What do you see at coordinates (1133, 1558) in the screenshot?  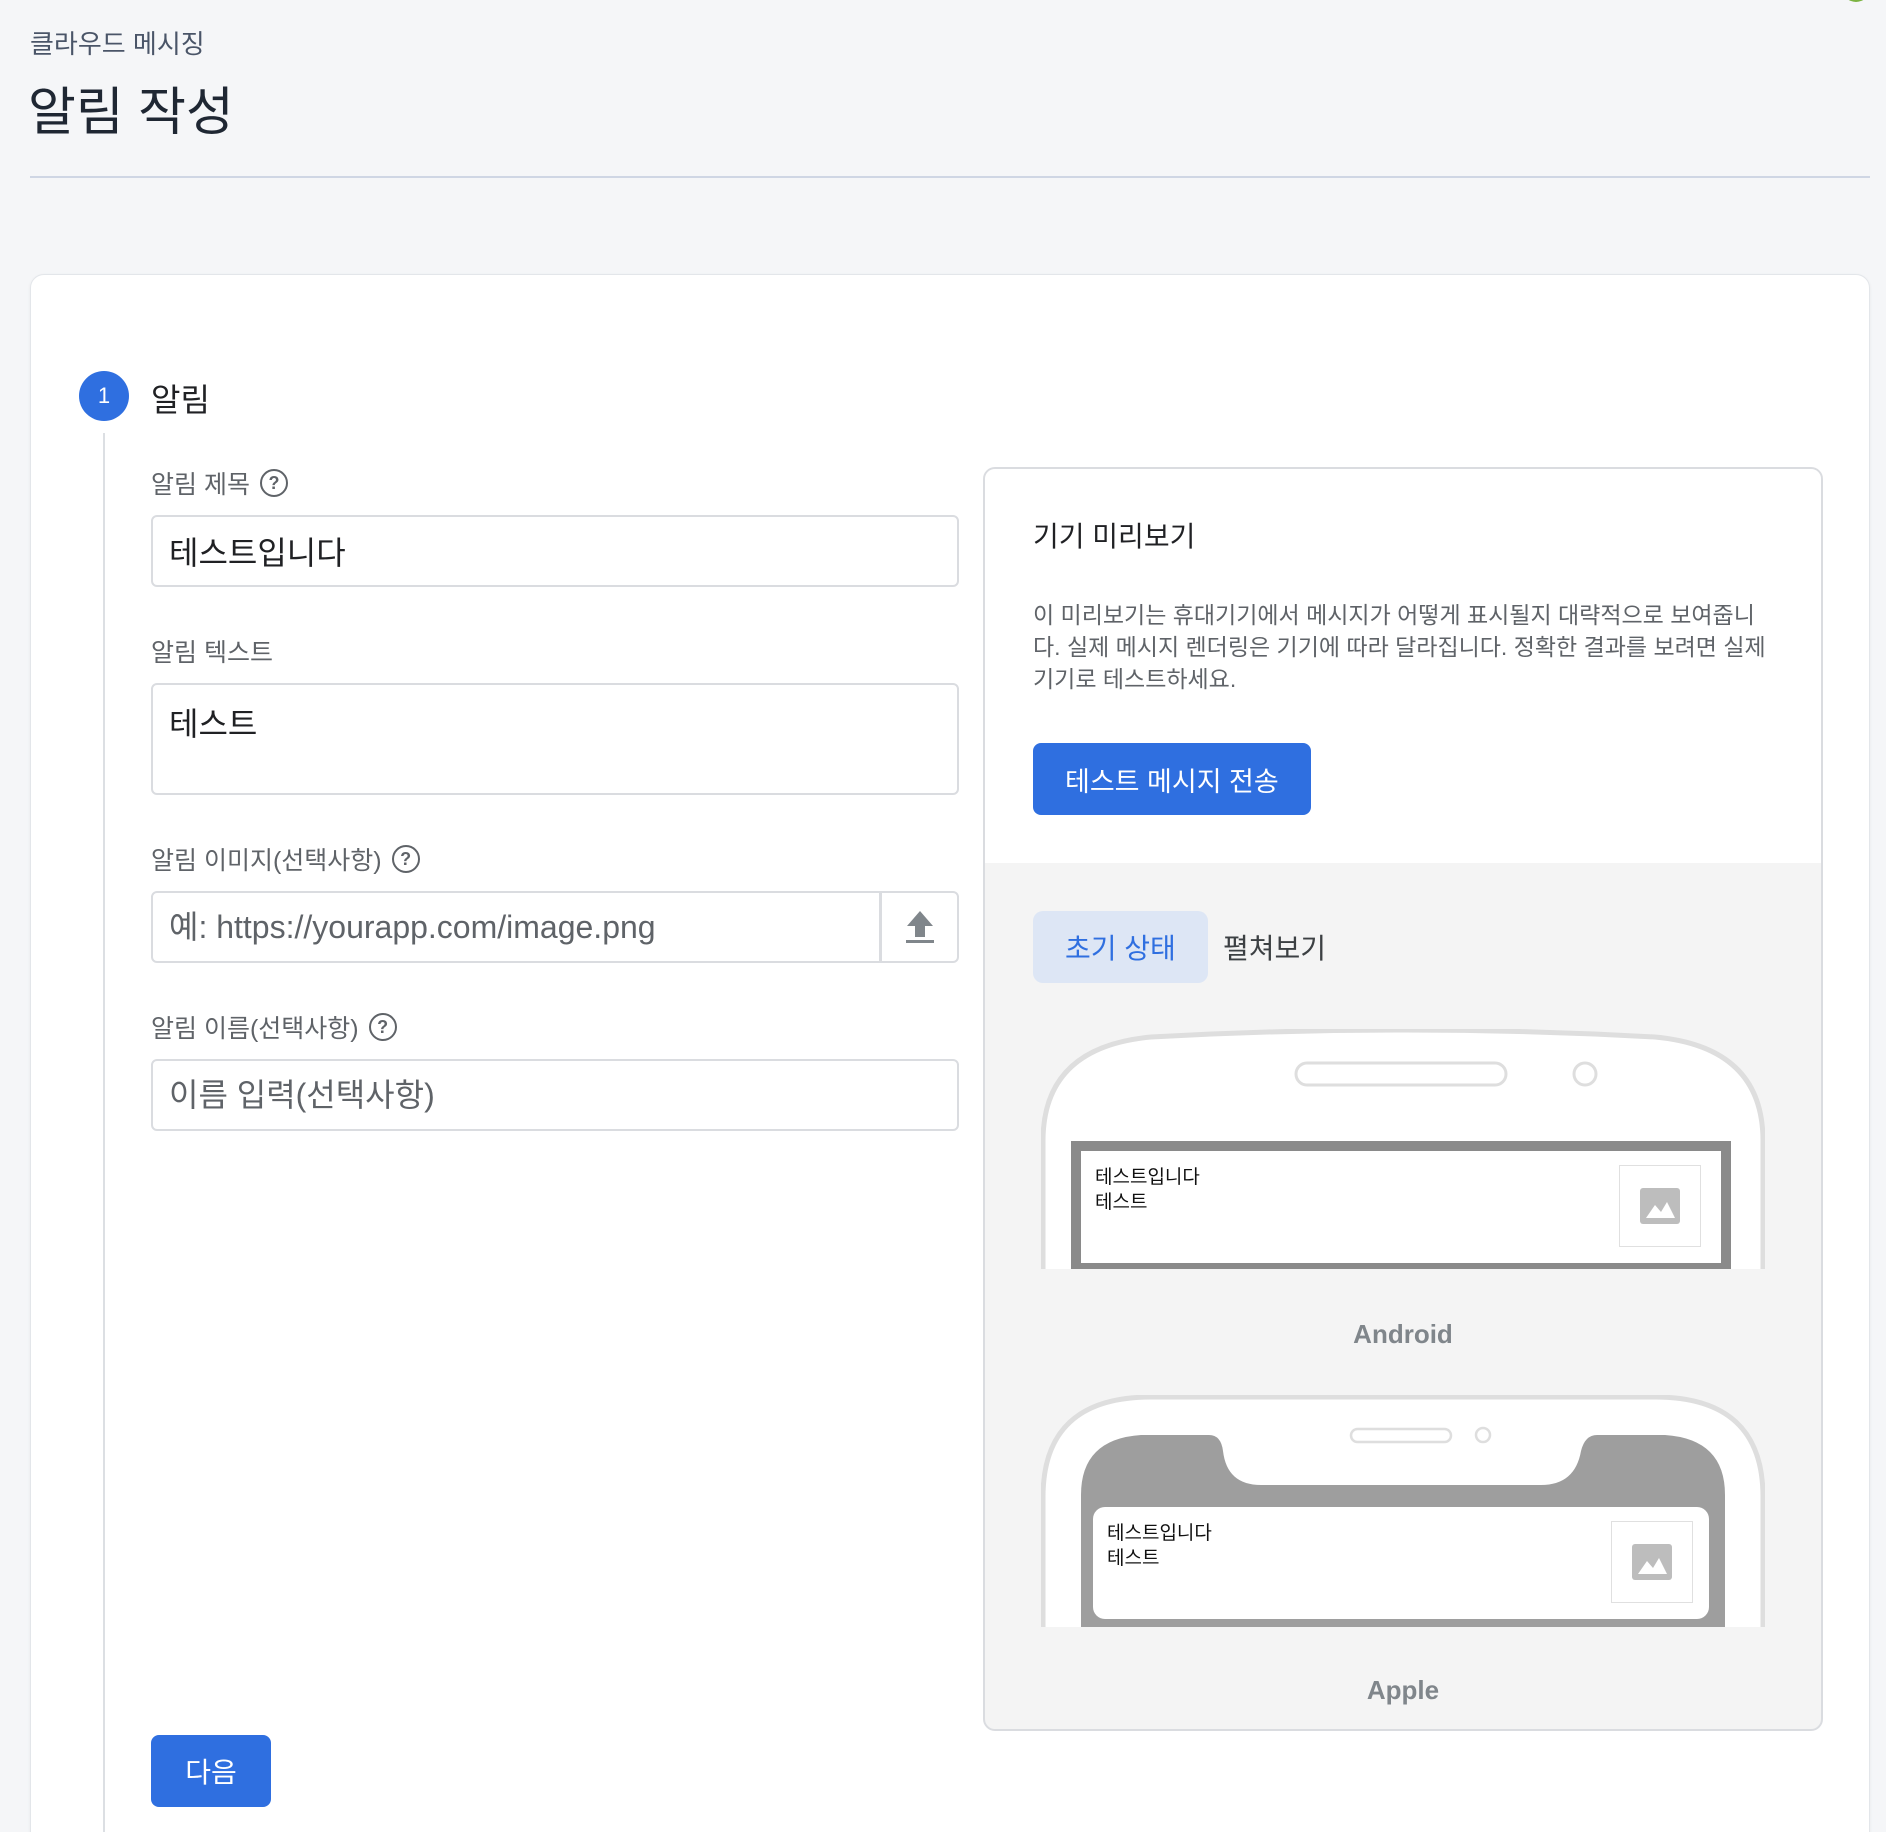 I see `apple-notification-body: 테스트` at bounding box center [1133, 1558].